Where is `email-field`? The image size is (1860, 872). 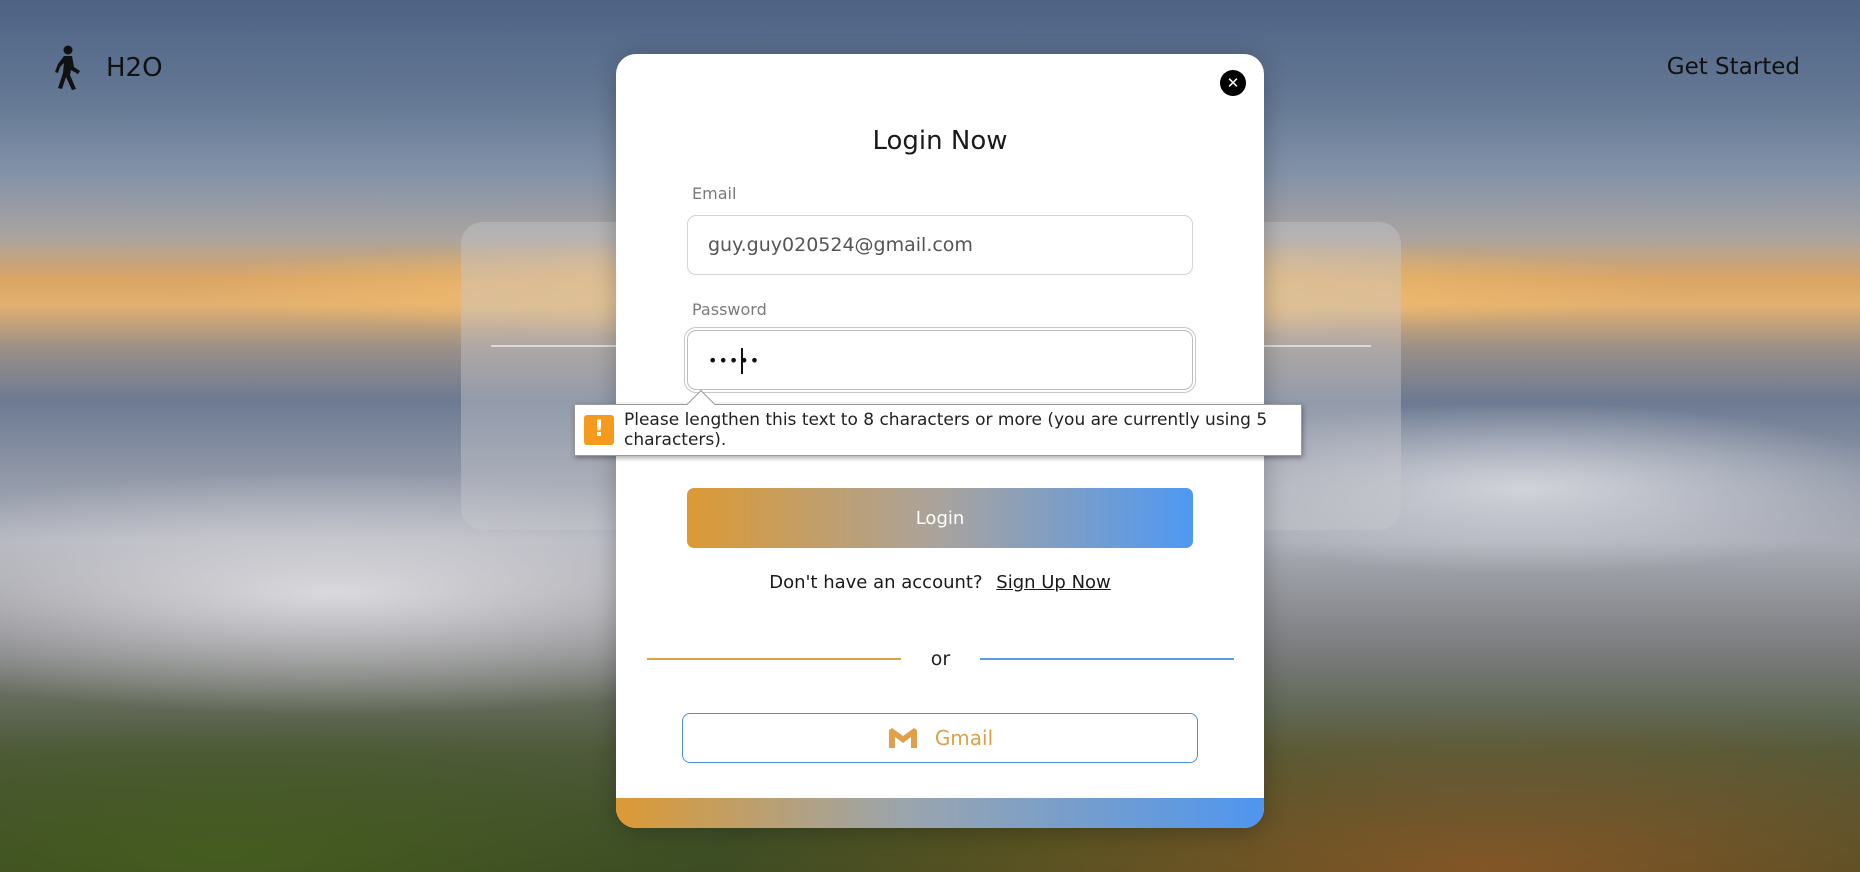
email-field is located at coordinates (940, 245).